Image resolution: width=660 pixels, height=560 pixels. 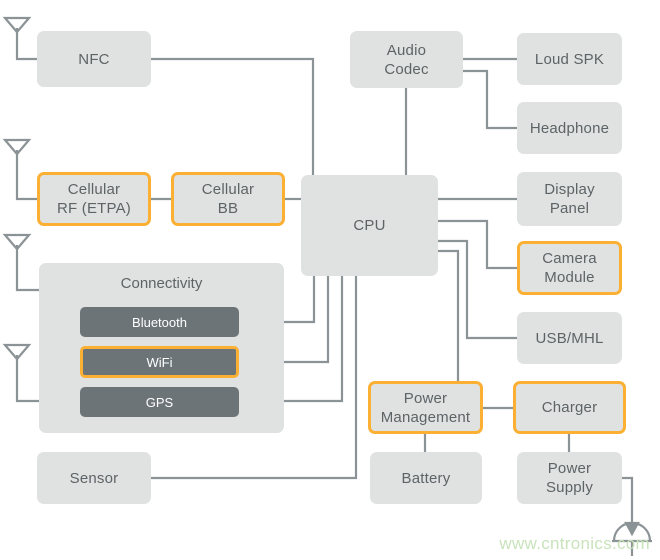 I want to click on block-power-management: Power Management, so click(x=425, y=407).